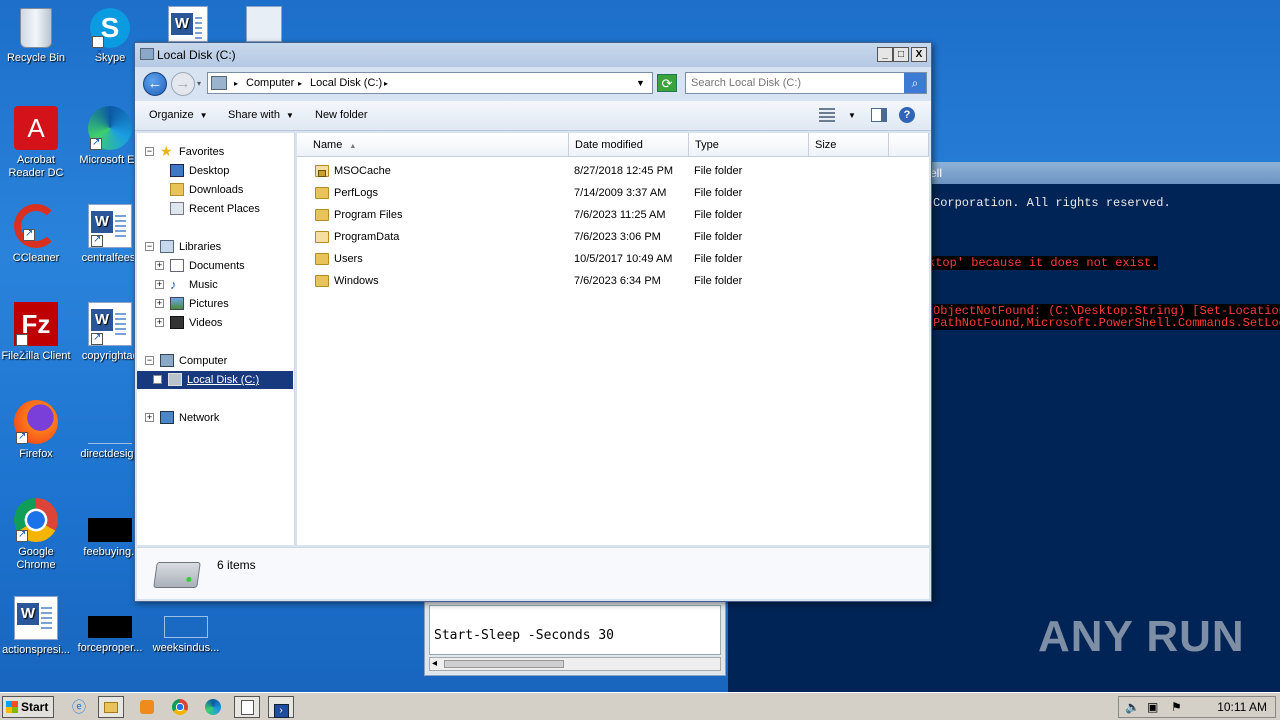  Describe the element at coordinates (37, 430) in the screenshot. I see `desktop-icon-firefox: Firefox` at that location.